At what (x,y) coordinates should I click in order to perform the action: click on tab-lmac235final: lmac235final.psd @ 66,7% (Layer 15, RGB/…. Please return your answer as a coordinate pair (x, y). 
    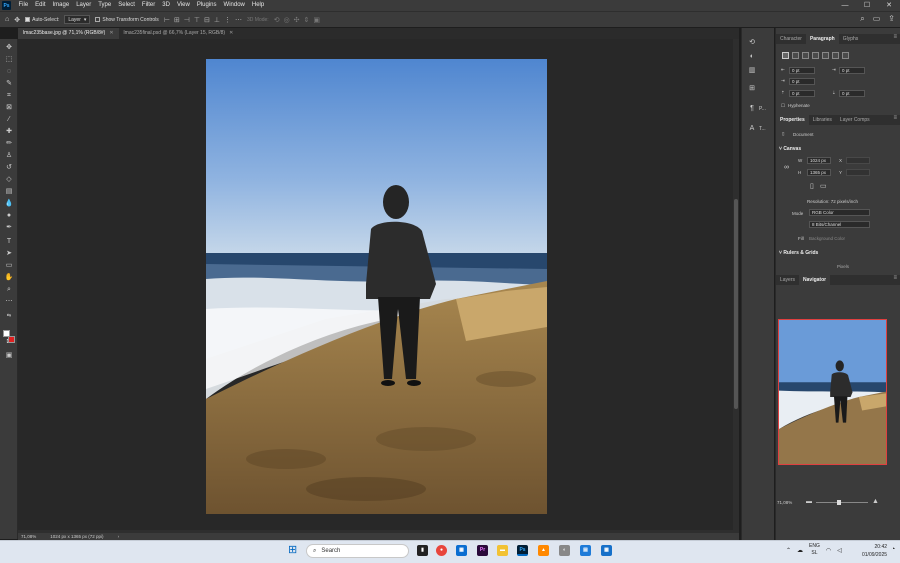
    Looking at the image, I should click on (178, 33).